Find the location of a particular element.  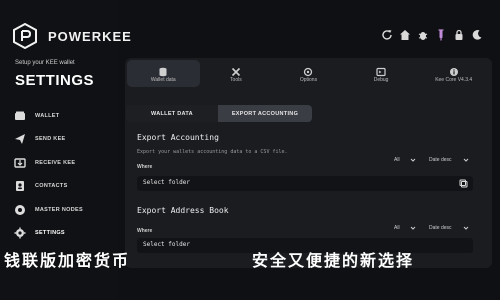

export-accounting-folder-field: Select folder is located at coordinates (305, 183).